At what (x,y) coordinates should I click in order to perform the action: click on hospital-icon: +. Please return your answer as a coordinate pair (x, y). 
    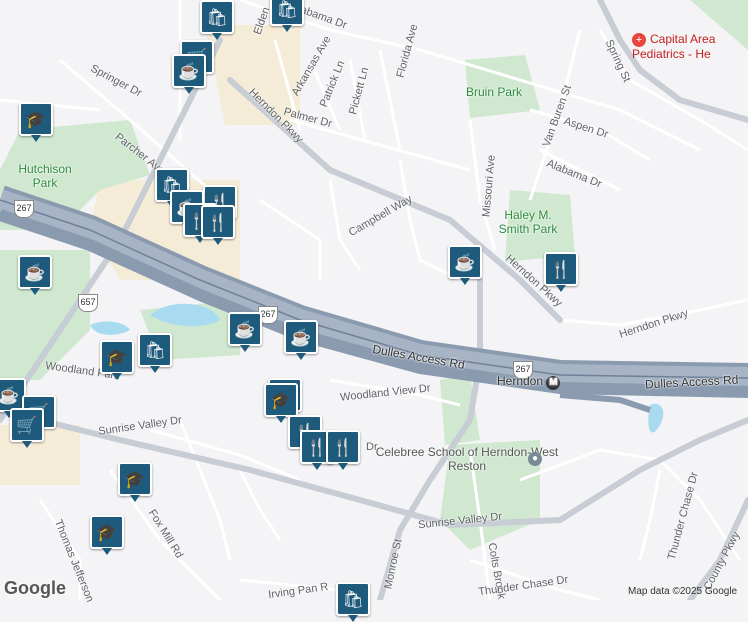
    Looking at the image, I should click on (639, 39).